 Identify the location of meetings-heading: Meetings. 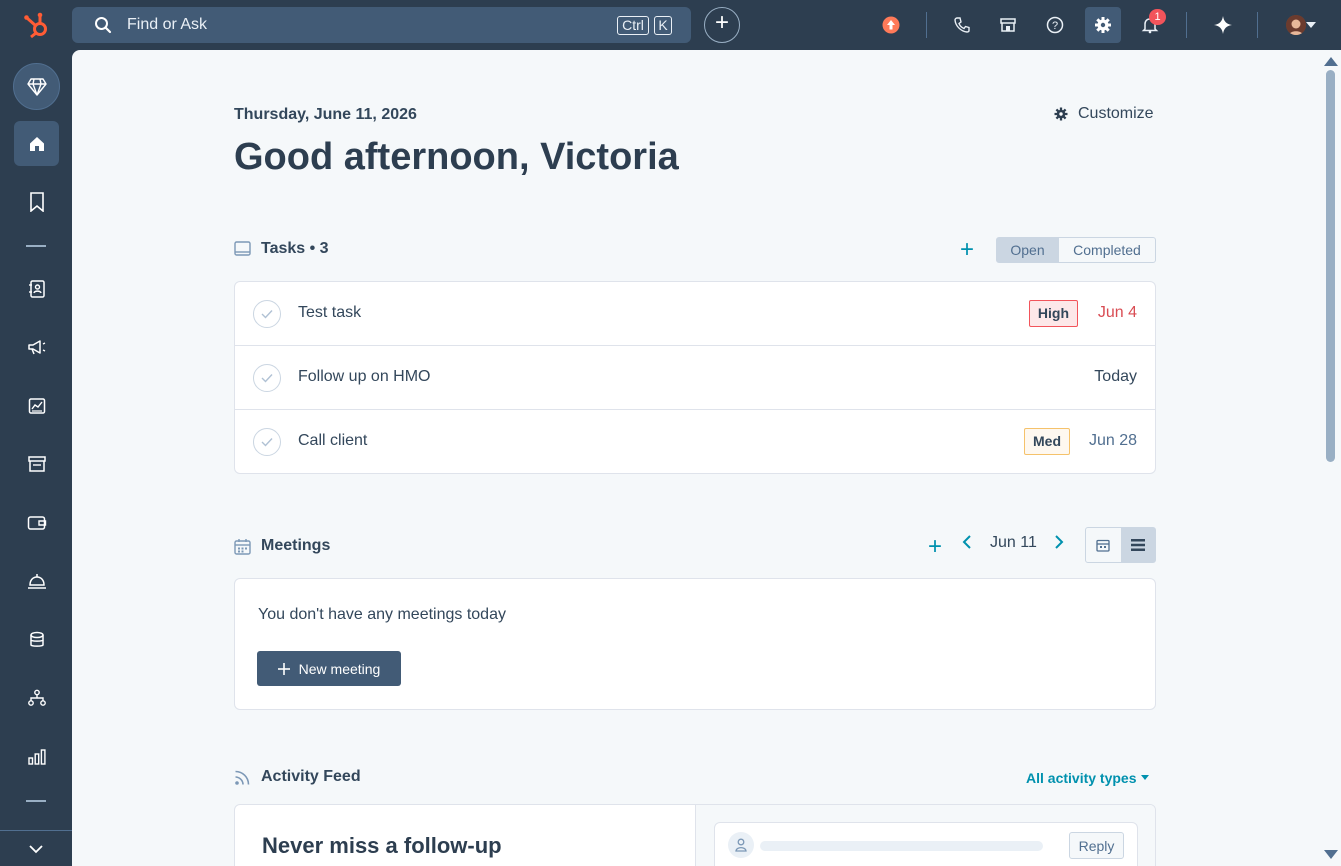
(296, 545).